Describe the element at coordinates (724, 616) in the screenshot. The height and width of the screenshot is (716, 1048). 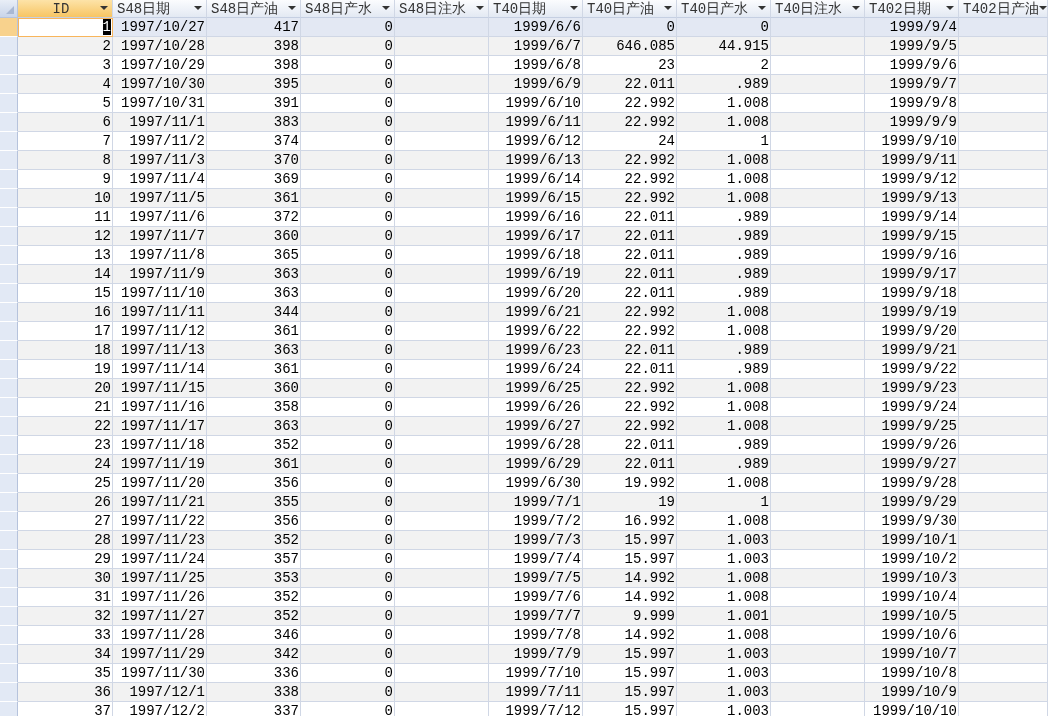
I see `table-cell: 1.001` at that location.